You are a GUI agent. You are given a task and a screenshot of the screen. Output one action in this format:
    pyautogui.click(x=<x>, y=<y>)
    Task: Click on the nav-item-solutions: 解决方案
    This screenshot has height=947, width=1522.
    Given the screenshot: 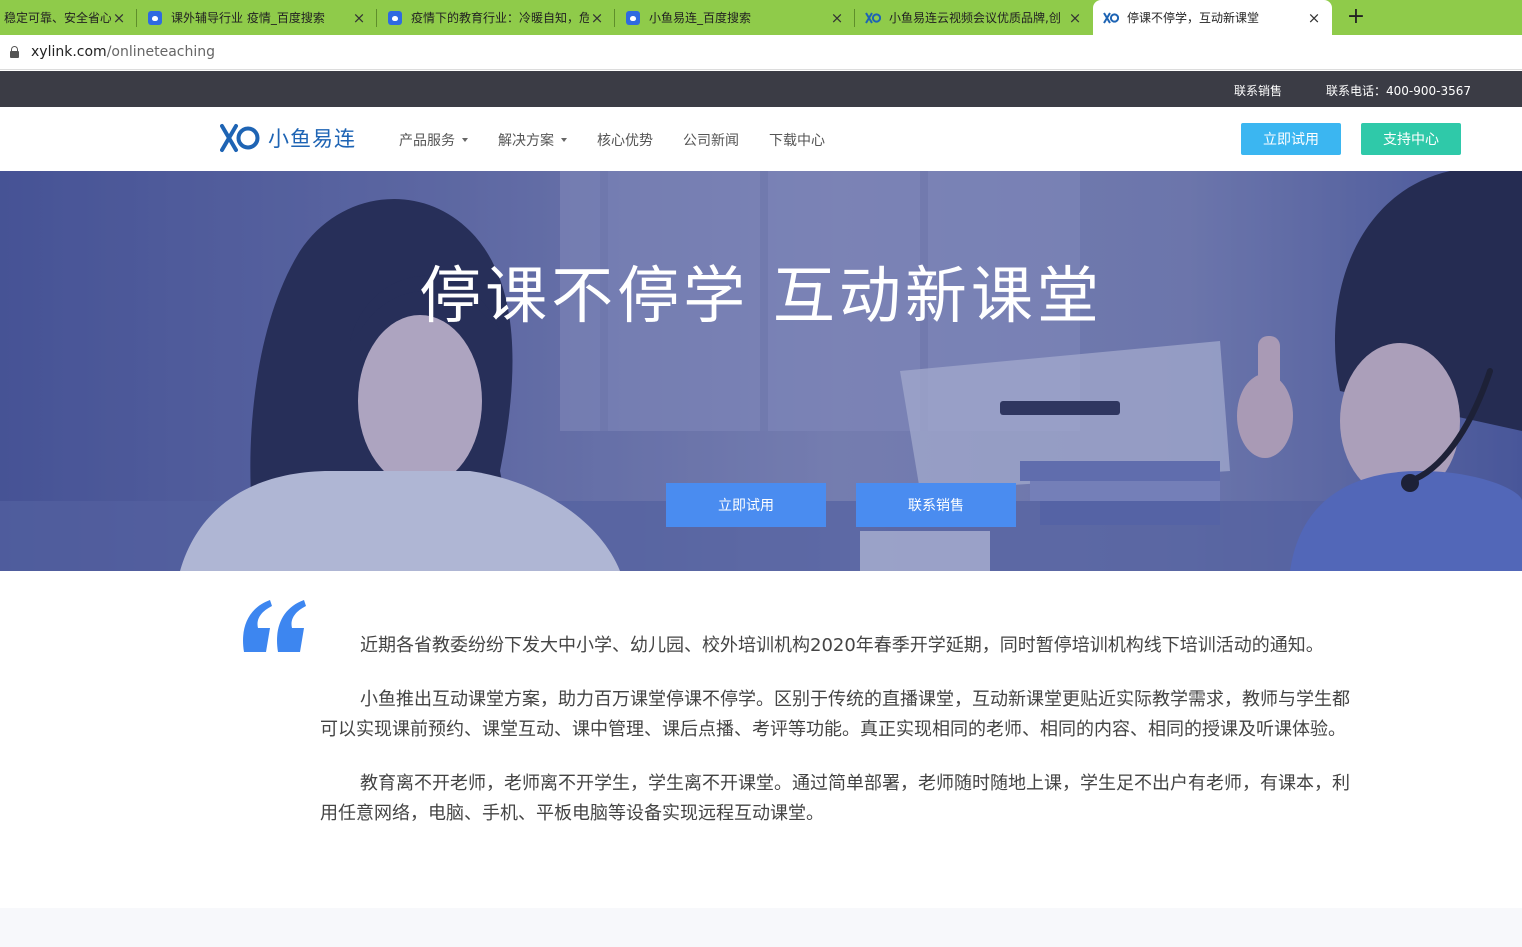 What is the action you would take?
    pyautogui.click(x=532, y=140)
    